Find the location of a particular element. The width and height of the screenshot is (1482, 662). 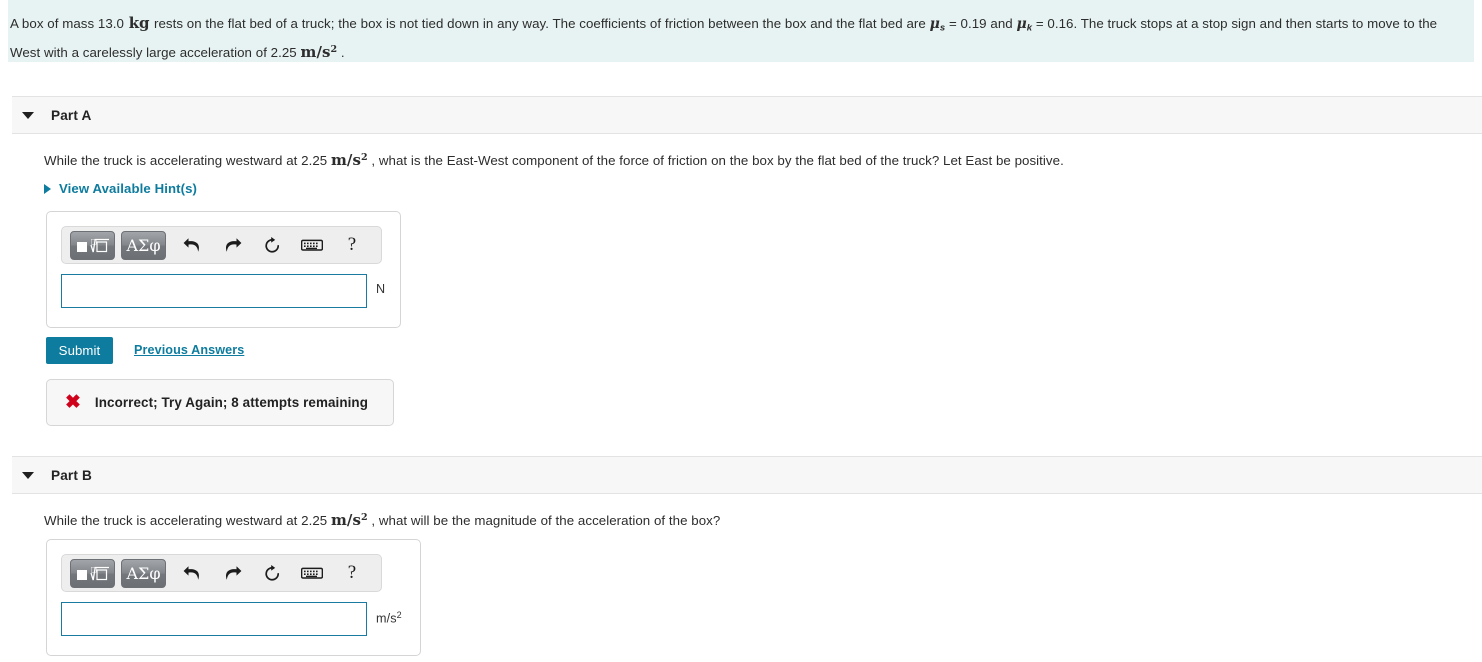

part-b-unit-numerator: m is located at coordinates (339, 519).